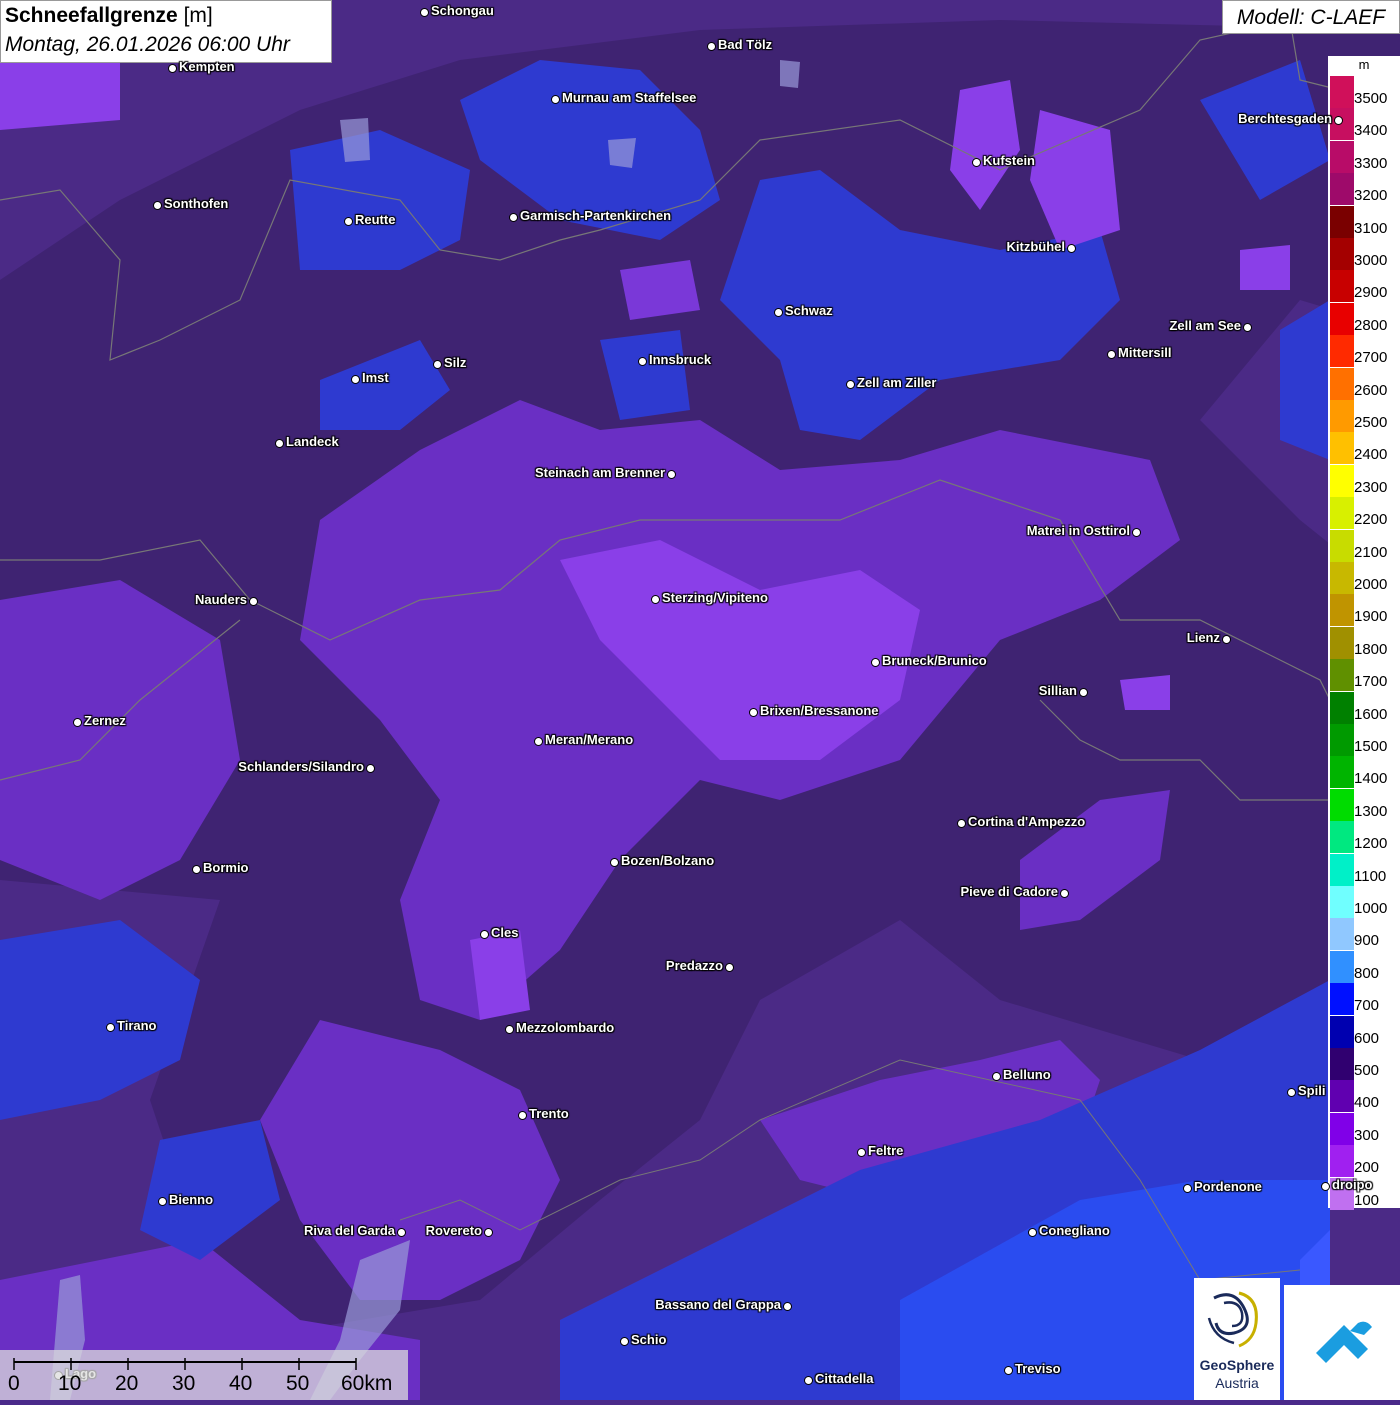 This screenshot has height=1405, width=1400. What do you see at coordinates (196, 203) in the screenshot?
I see `city-label: Sonthofen` at bounding box center [196, 203].